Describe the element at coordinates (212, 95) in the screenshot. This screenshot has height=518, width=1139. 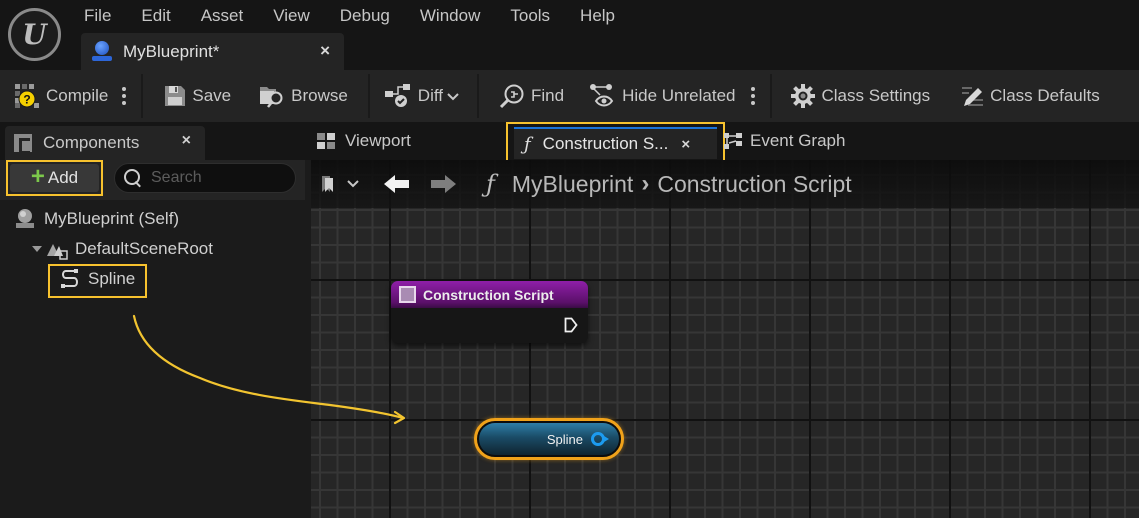
I see `save-label: Save` at that location.